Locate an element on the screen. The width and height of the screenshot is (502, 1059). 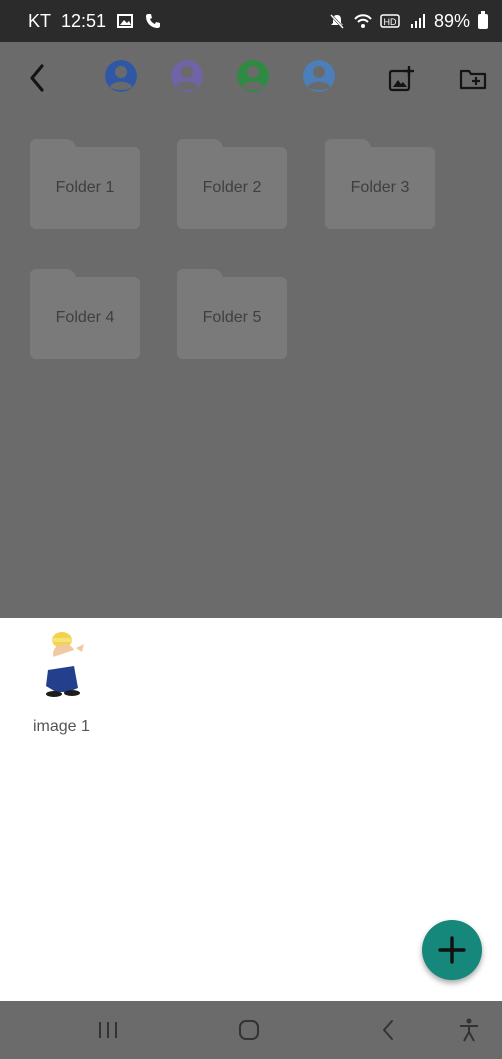
battery-icon is located at coordinates (483, 19).